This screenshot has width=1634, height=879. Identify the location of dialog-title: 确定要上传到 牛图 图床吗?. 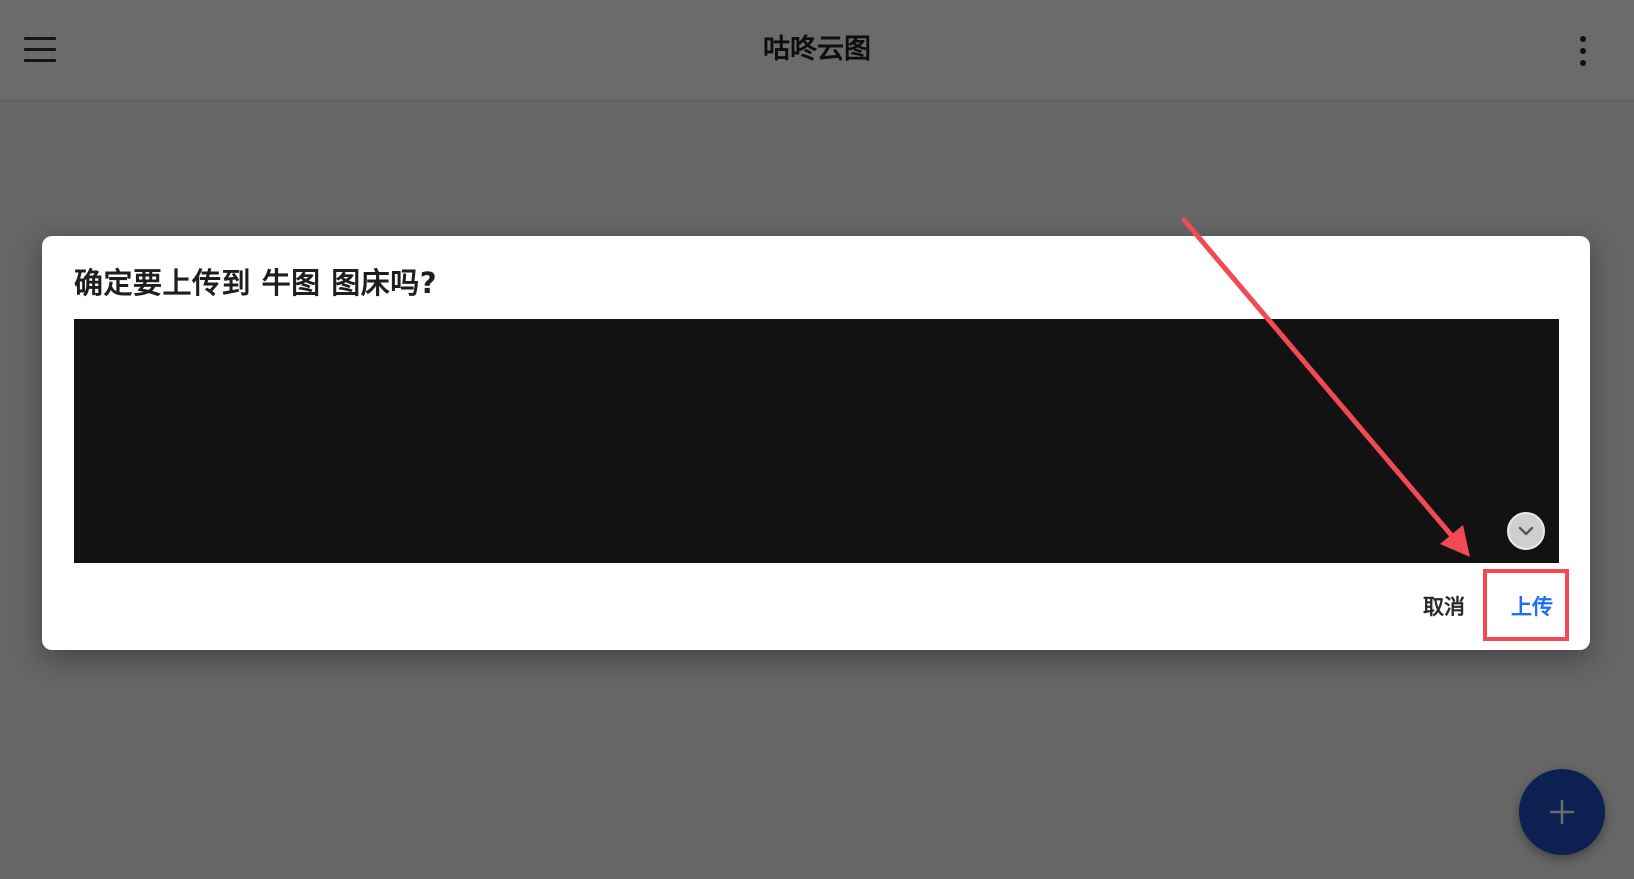
(256, 283).